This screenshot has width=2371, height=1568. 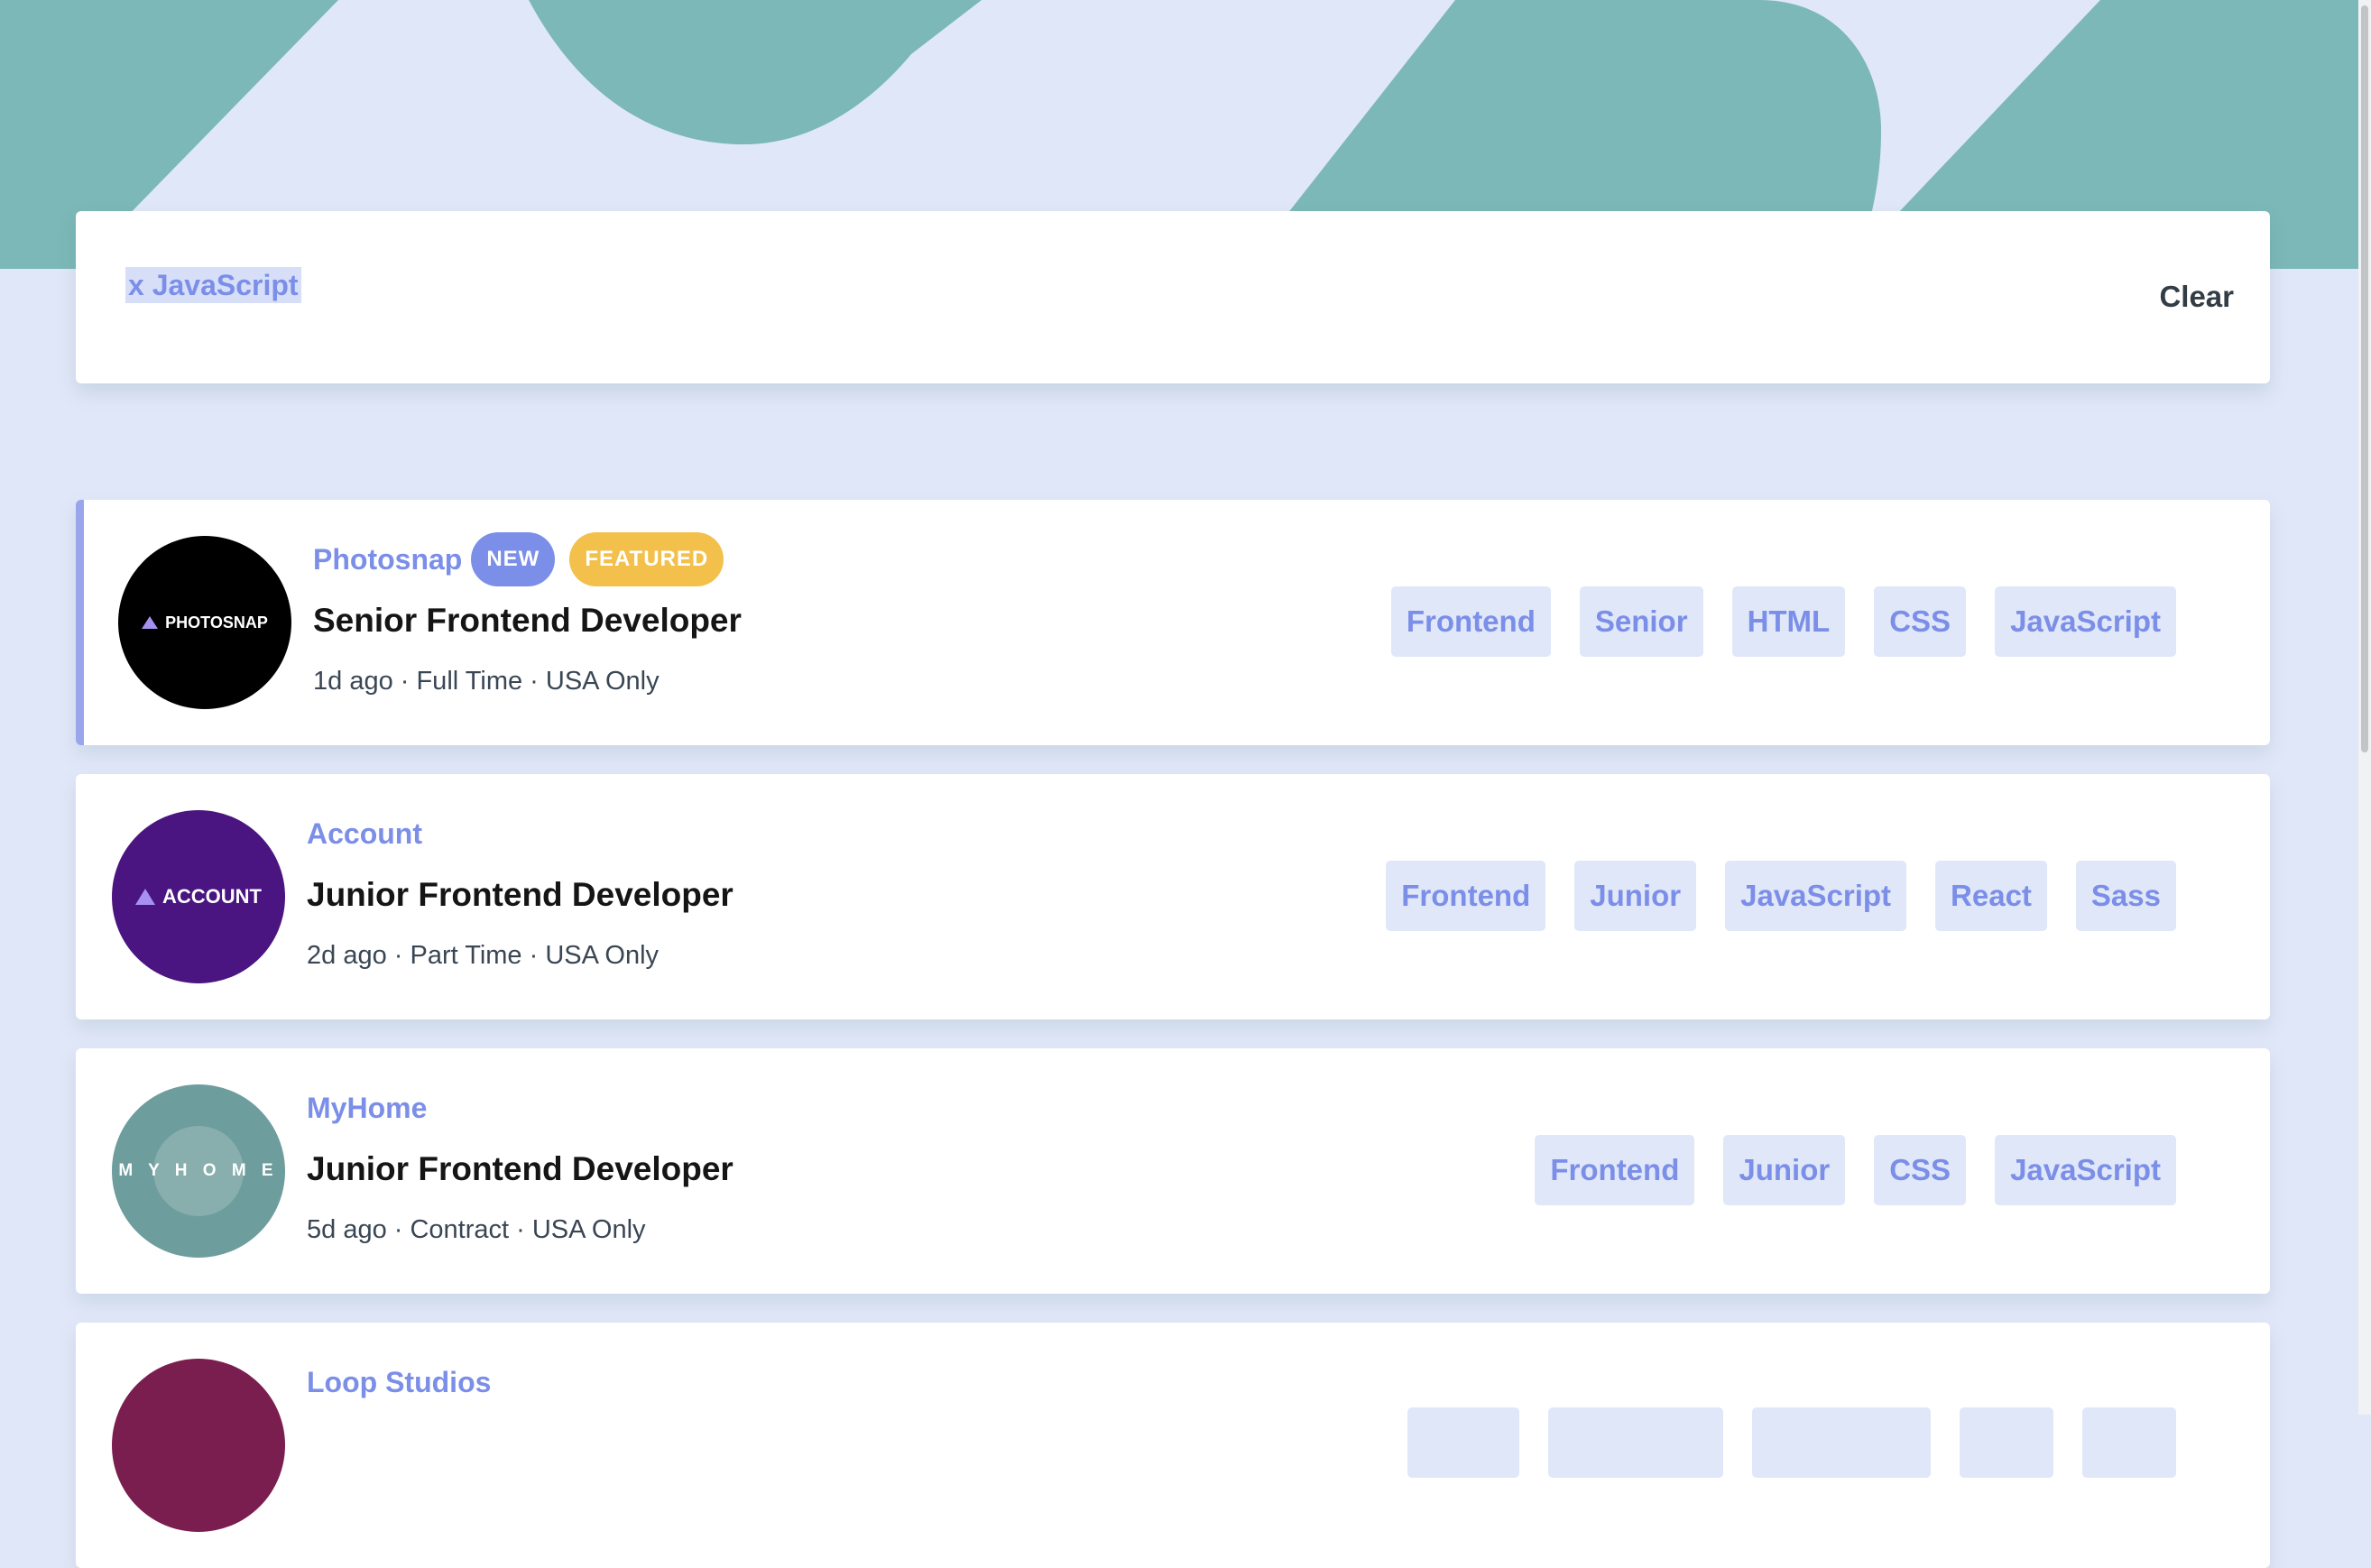 I want to click on filter-chip-javascript: x JavaScript, so click(x=213, y=285).